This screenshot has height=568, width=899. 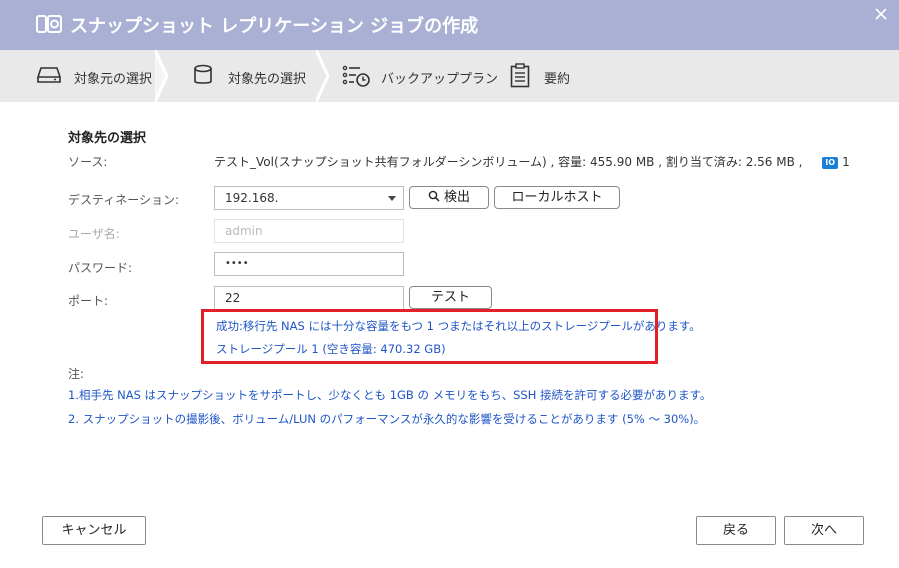 What do you see at coordinates (49, 75) in the screenshot?
I see `drive-icon` at bounding box center [49, 75].